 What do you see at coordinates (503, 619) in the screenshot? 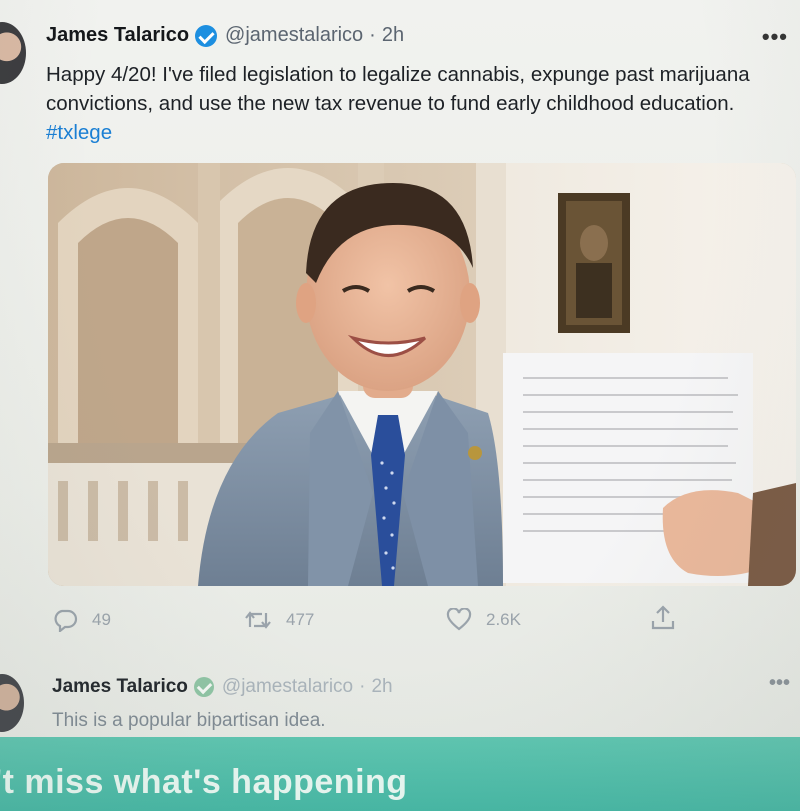
I see `like-count: 2.6K` at bounding box center [503, 619].